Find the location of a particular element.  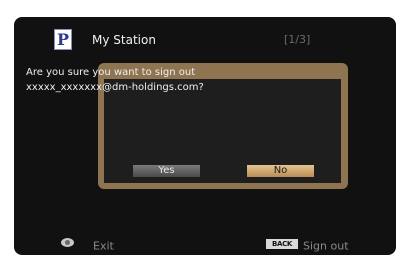

app-icon-letter: P is located at coordinates (63, 39).